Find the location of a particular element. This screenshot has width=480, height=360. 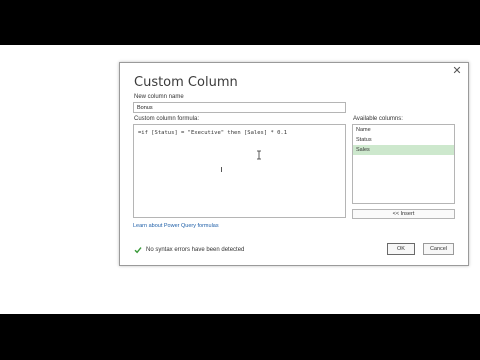

ibeam-cursor-icon is located at coordinates (259, 155).